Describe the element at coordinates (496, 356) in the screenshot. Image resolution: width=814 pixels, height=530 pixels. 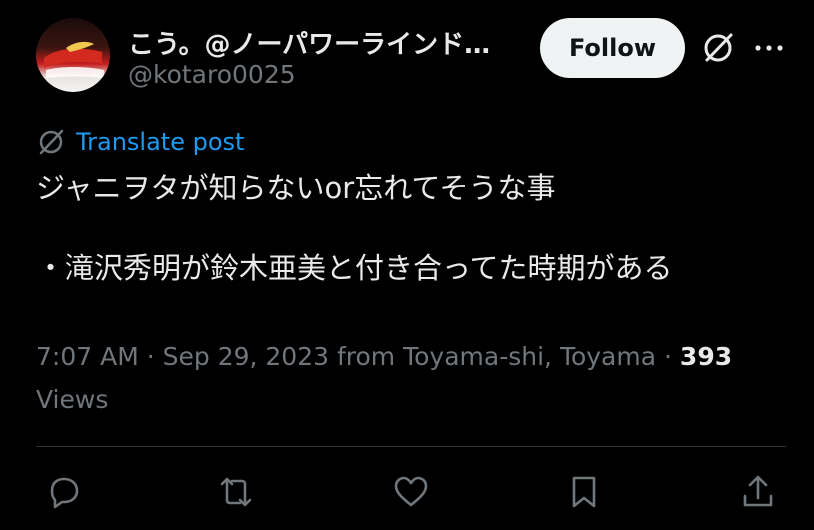
I see `tweet-location: from Toyama-shi, Toyama` at that location.